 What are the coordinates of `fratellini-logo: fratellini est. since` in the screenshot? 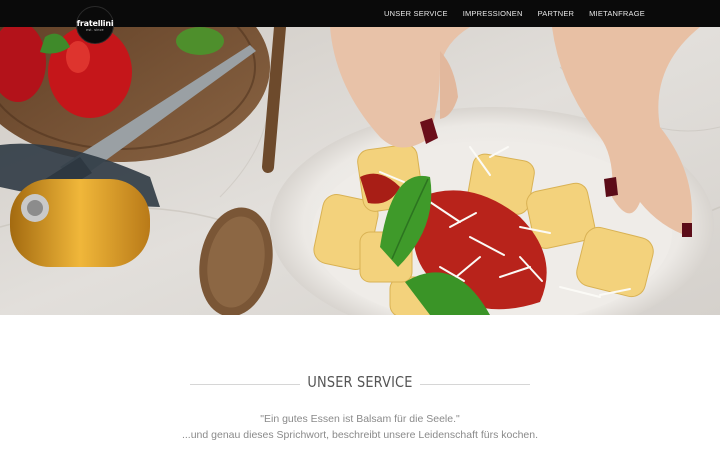 It's located at (95, 25).